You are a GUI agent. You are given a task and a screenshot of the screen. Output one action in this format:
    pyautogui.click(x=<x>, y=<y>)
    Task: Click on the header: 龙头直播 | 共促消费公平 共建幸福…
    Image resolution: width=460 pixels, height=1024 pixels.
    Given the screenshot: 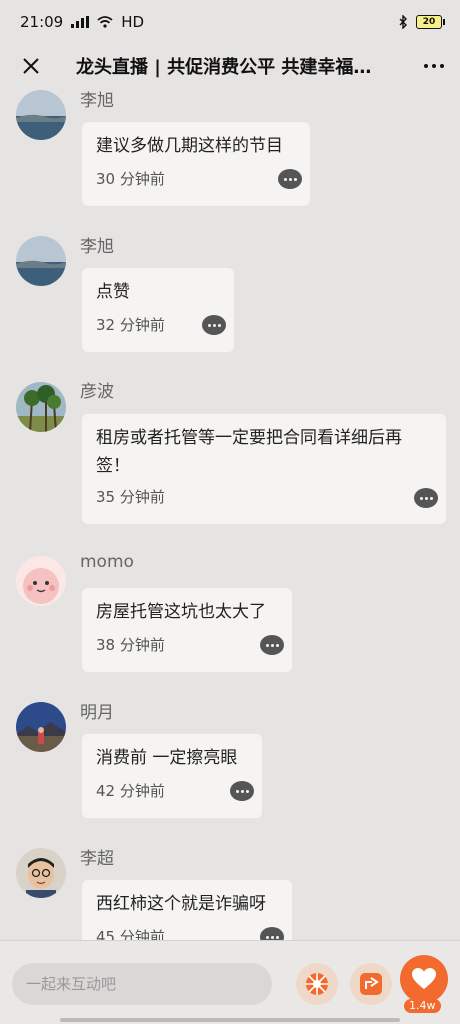 What is the action you would take?
    pyautogui.click(x=230, y=66)
    